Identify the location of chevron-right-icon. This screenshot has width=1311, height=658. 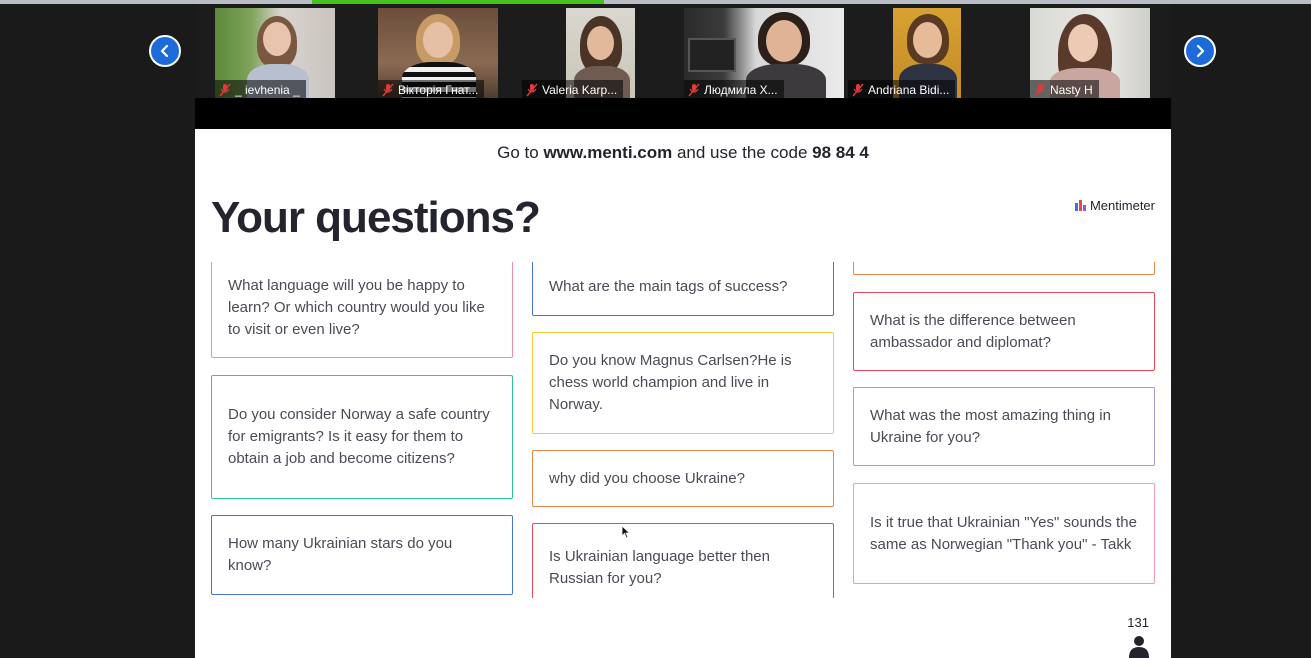
(1200, 51).